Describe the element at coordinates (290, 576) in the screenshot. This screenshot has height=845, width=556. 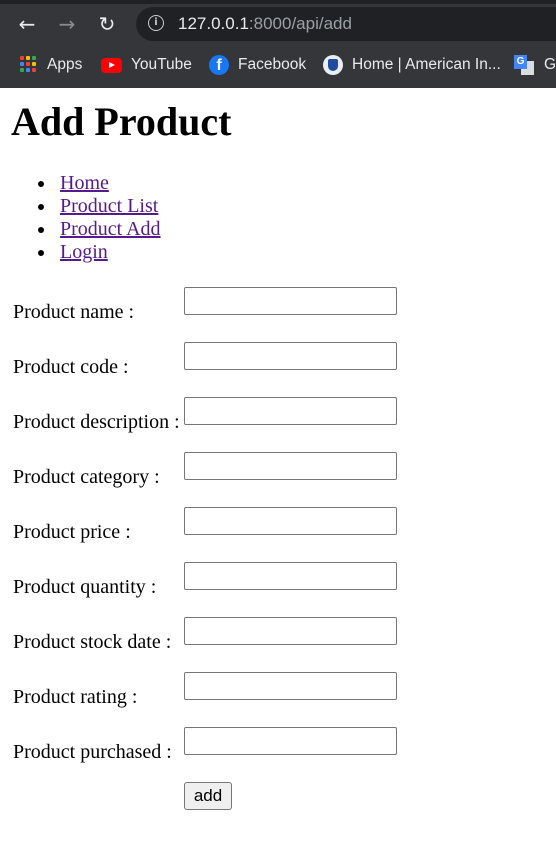
I see `product-quantity-input` at that location.